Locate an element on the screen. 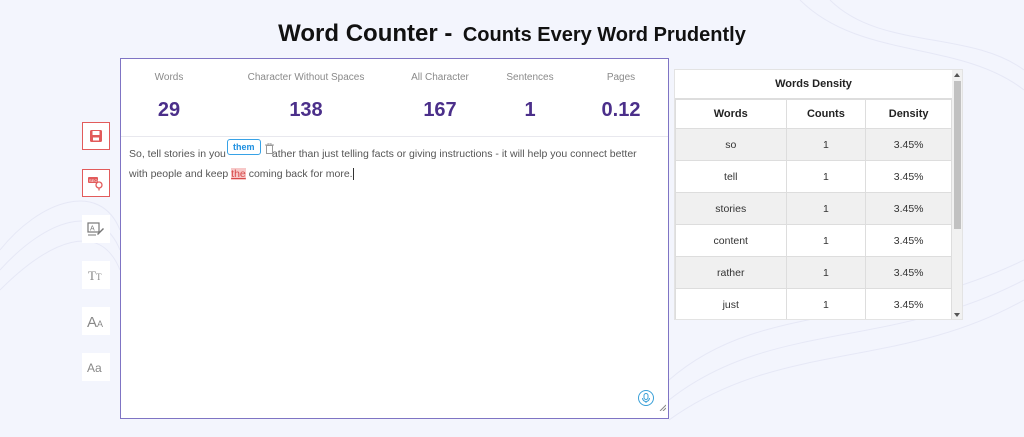 The height and width of the screenshot is (437, 1024). title-main: Word Counter - is located at coordinates (365, 33).